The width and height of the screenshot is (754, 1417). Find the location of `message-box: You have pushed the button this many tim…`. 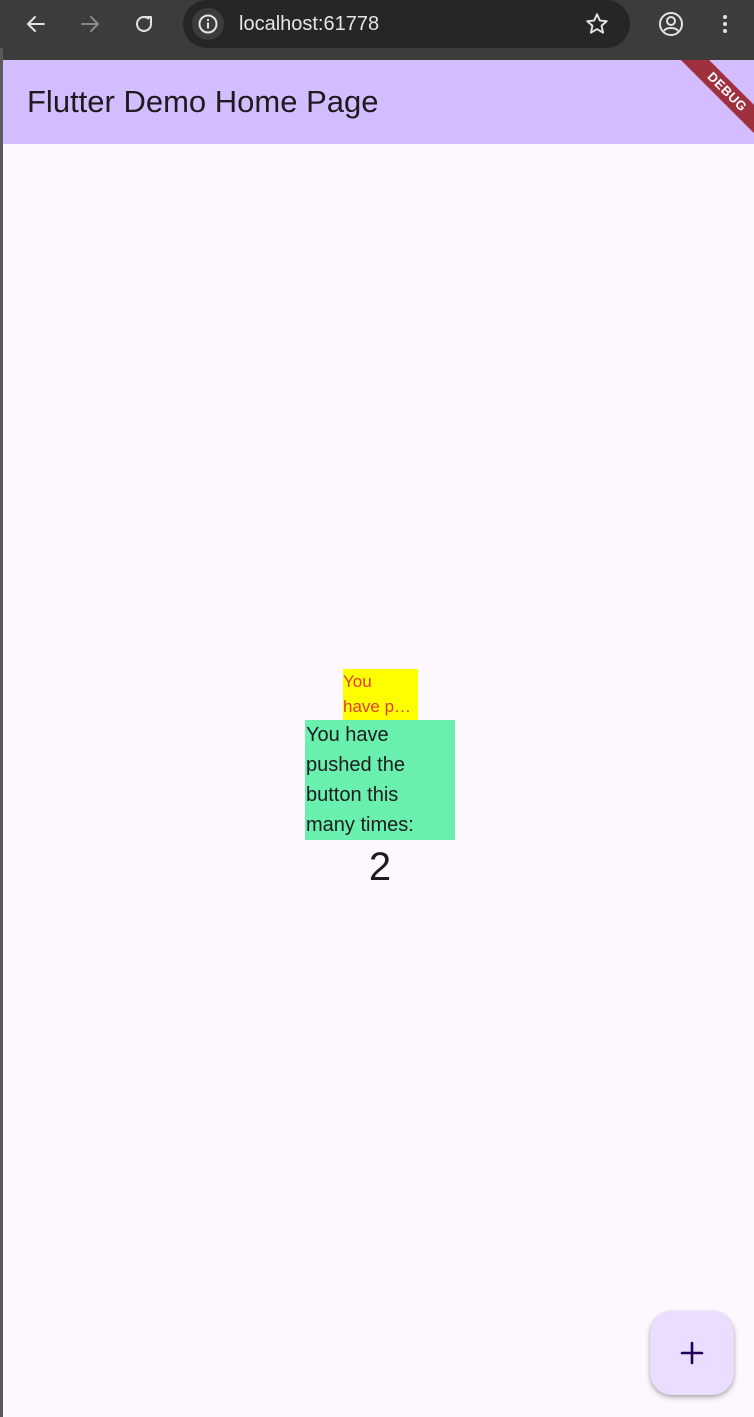

message-box: You have pushed the button this many tim… is located at coordinates (380, 780).